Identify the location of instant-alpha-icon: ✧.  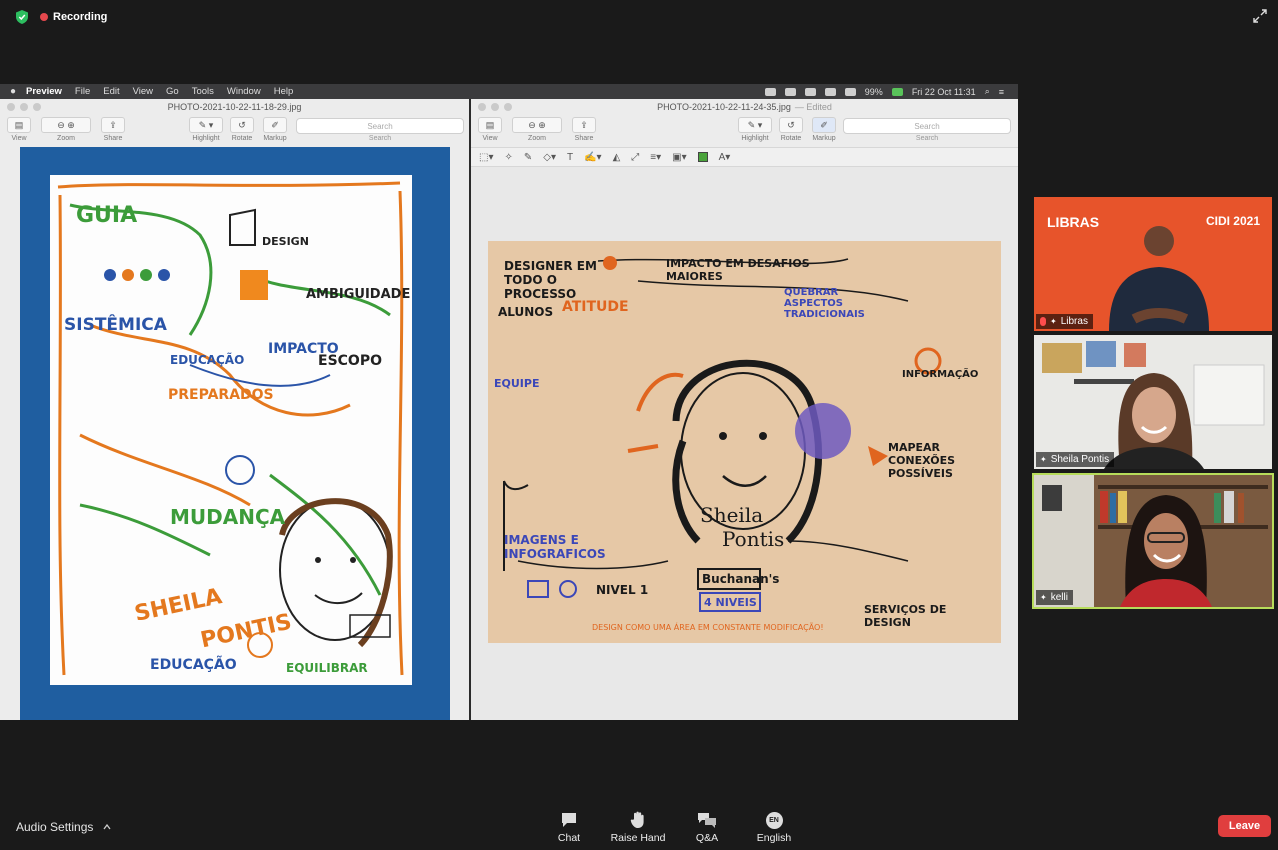
(508, 157).